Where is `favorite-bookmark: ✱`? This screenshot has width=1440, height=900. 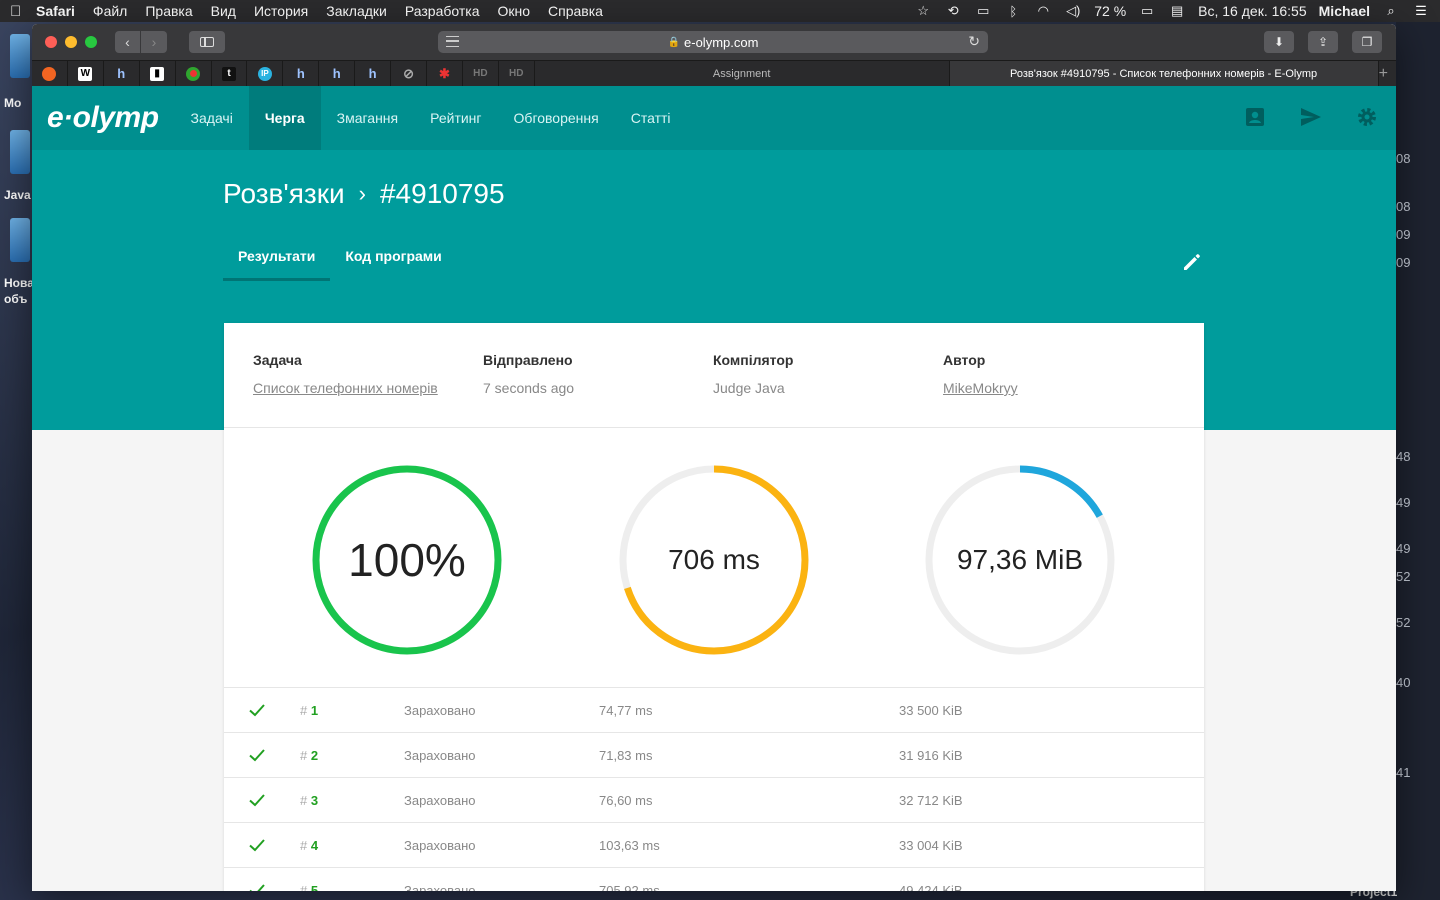
favorite-bookmark: ✱ is located at coordinates (445, 73).